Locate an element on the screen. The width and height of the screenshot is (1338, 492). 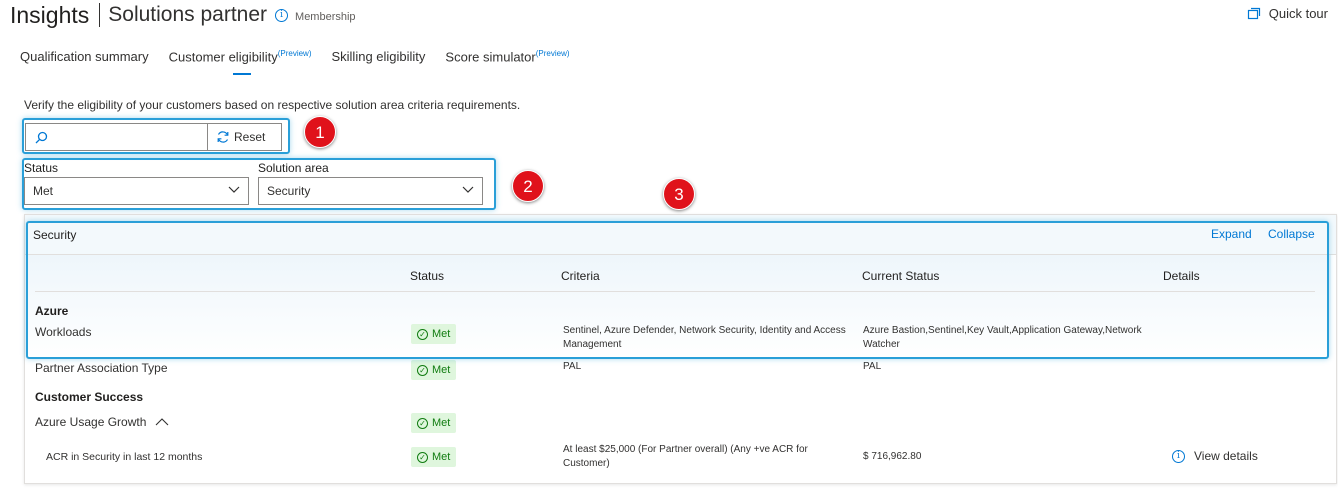
page-header: Insights Solutions partner i Membership is located at coordinates (183, 15).